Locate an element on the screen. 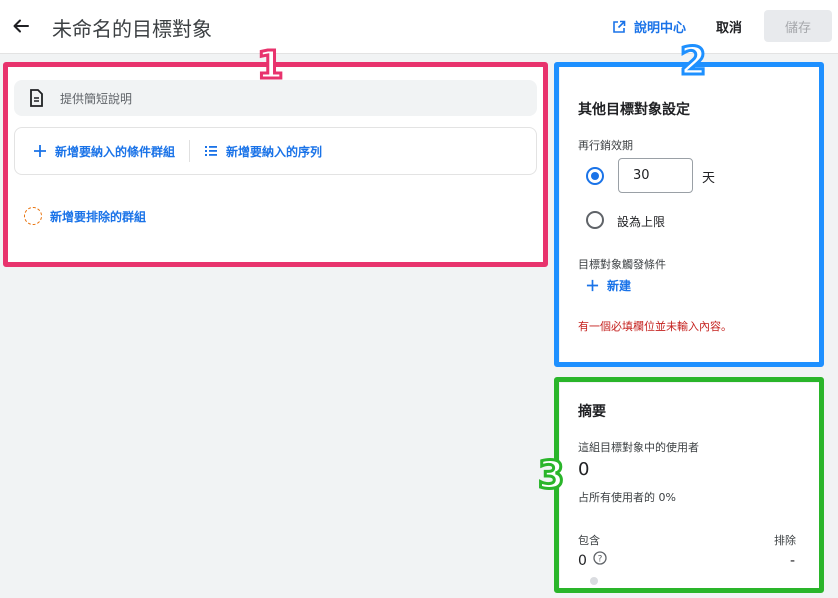 Image resolution: width=838 pixels, height=598 pixels. new-trigger-label: 新建 is located at coordinates (619, 286).